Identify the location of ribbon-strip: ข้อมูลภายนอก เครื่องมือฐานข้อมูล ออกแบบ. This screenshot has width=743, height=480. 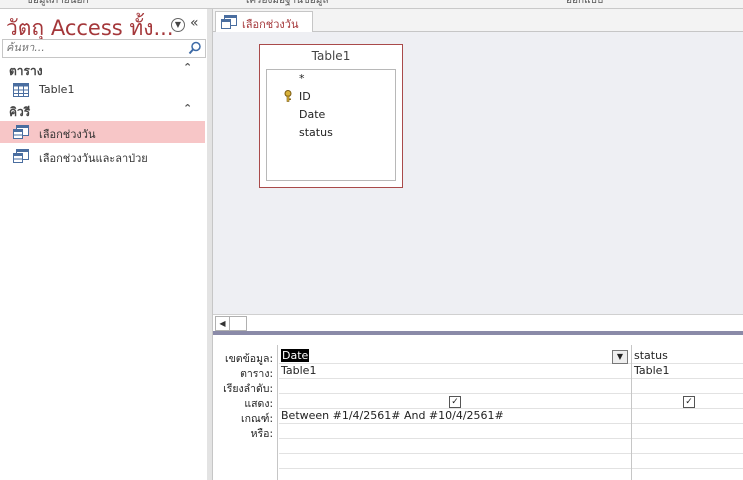
(371, 4).